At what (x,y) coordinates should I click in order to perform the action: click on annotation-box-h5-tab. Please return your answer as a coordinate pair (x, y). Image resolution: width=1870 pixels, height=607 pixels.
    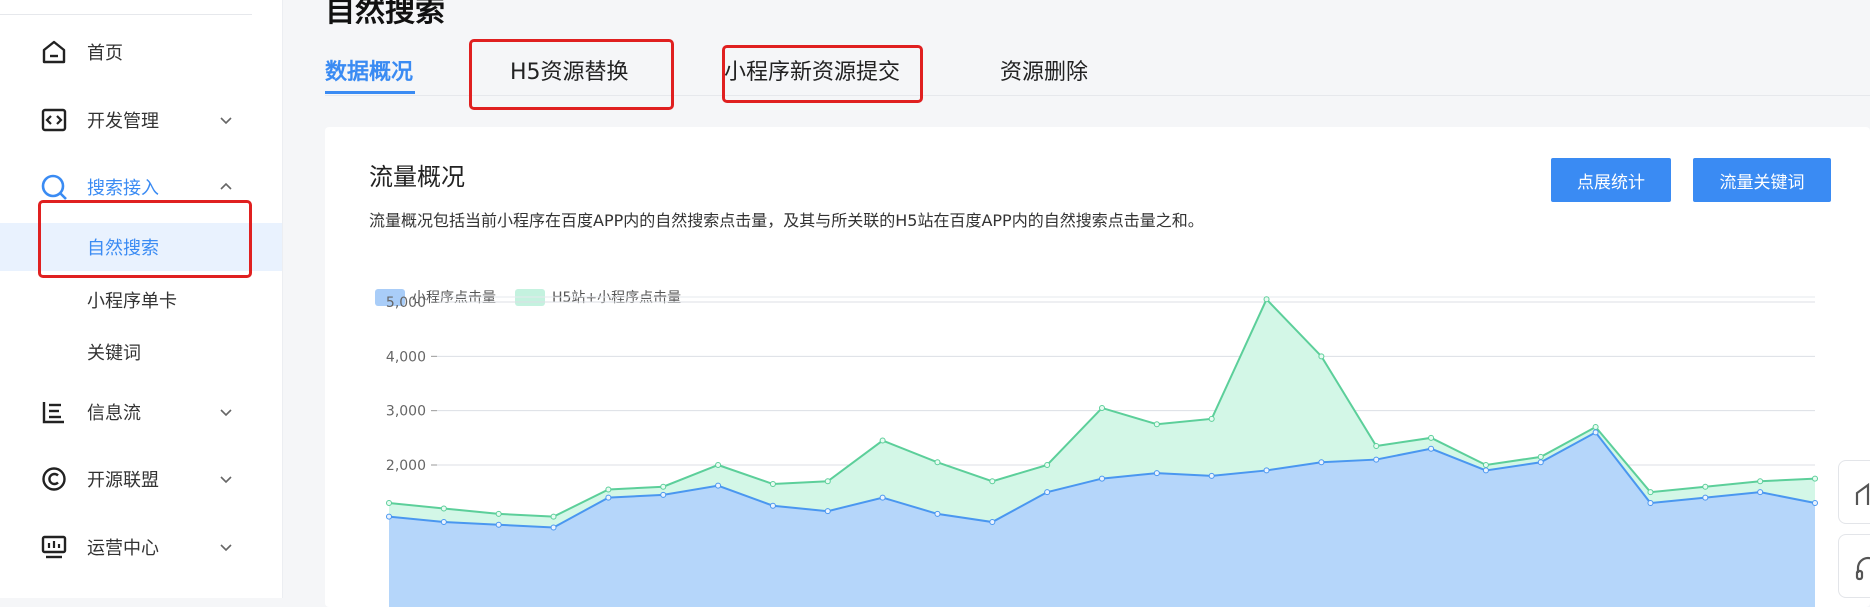
    Looking at the image, I should click on (571, 74).